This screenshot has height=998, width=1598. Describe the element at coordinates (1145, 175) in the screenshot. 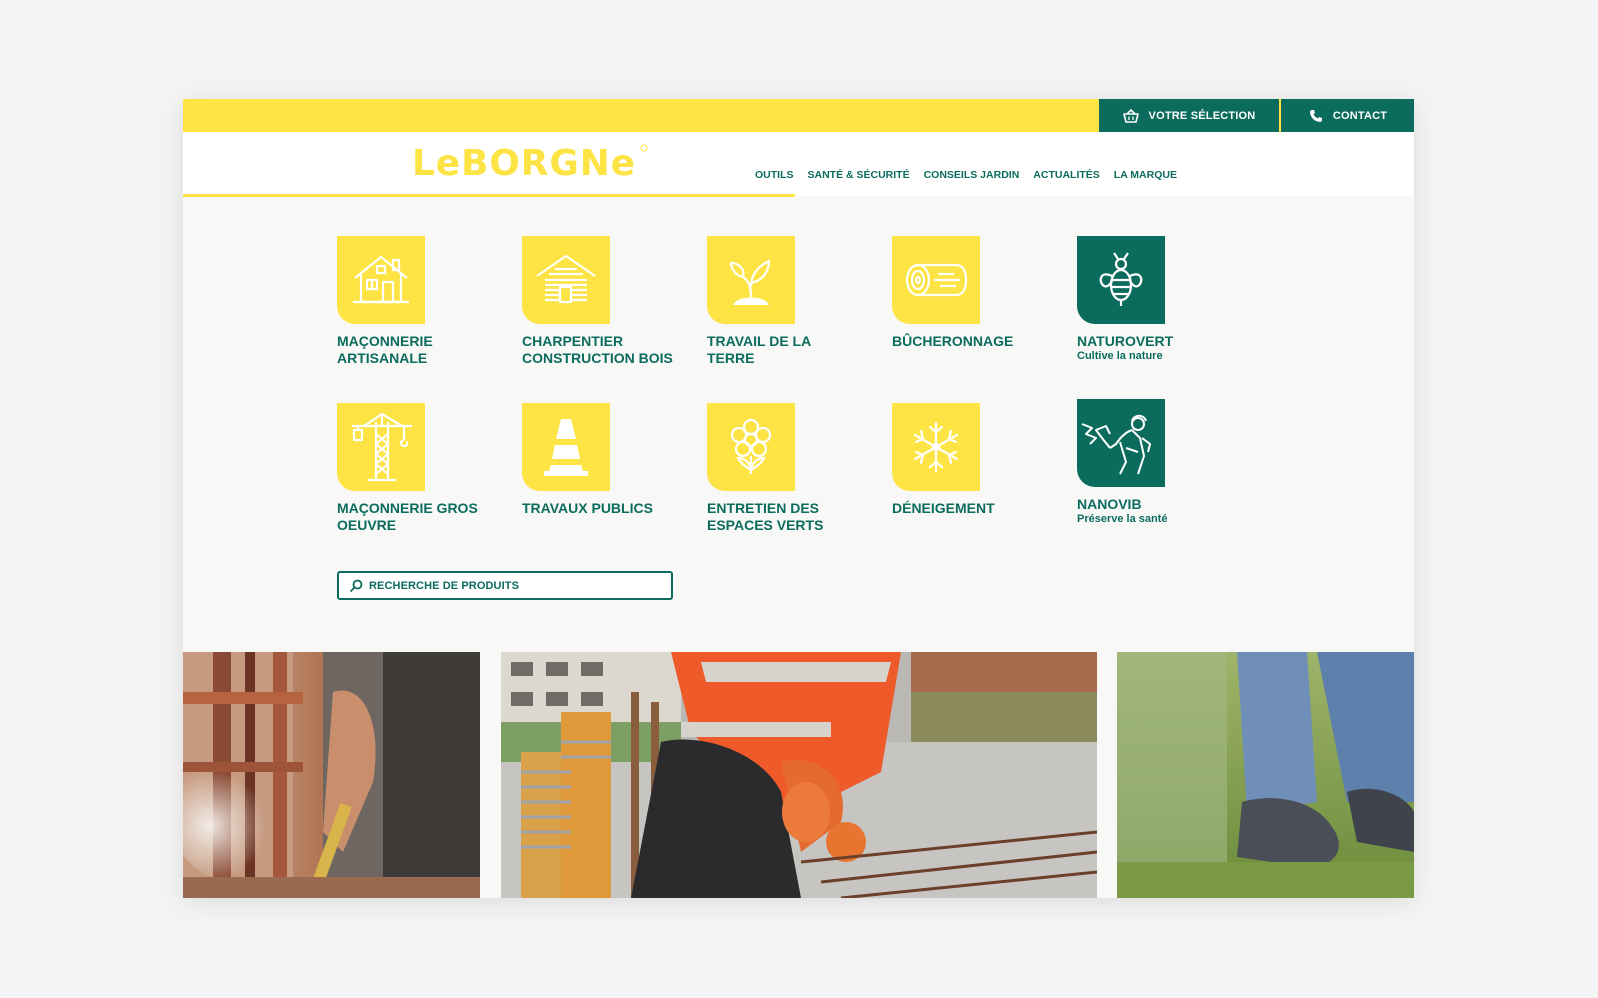

I see `nav-la-marque: LA MARQUE` at that location.